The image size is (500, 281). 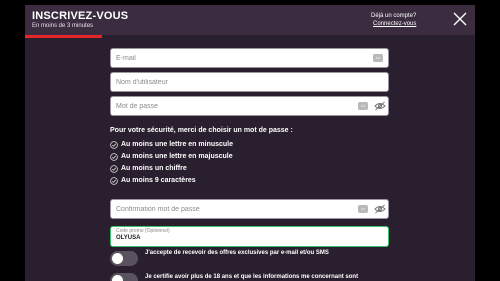 What do you see at coordinates (80, 16) in the screenshot?
I see `page-title: INSCRIVEZ-VOUS` at bounding box center [80, 16].